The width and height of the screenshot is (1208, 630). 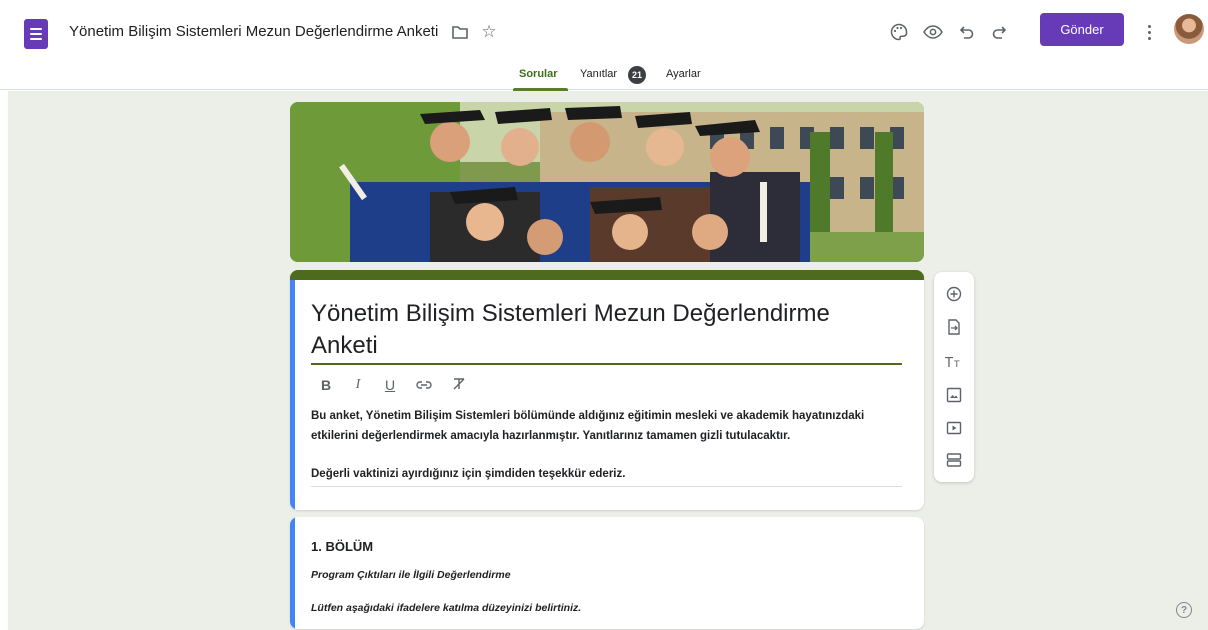 What do you see at coordinates (460, 32) in the screenshot?
I see `folder-icon` at bounding box center [460, 32].